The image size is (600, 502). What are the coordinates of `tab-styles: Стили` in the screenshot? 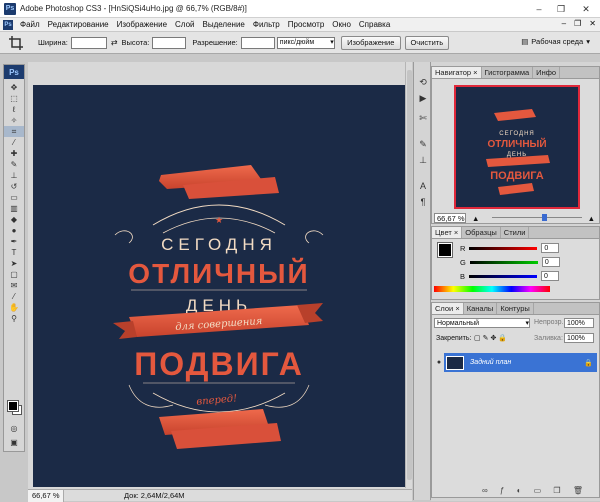 It's located at (515, 232).